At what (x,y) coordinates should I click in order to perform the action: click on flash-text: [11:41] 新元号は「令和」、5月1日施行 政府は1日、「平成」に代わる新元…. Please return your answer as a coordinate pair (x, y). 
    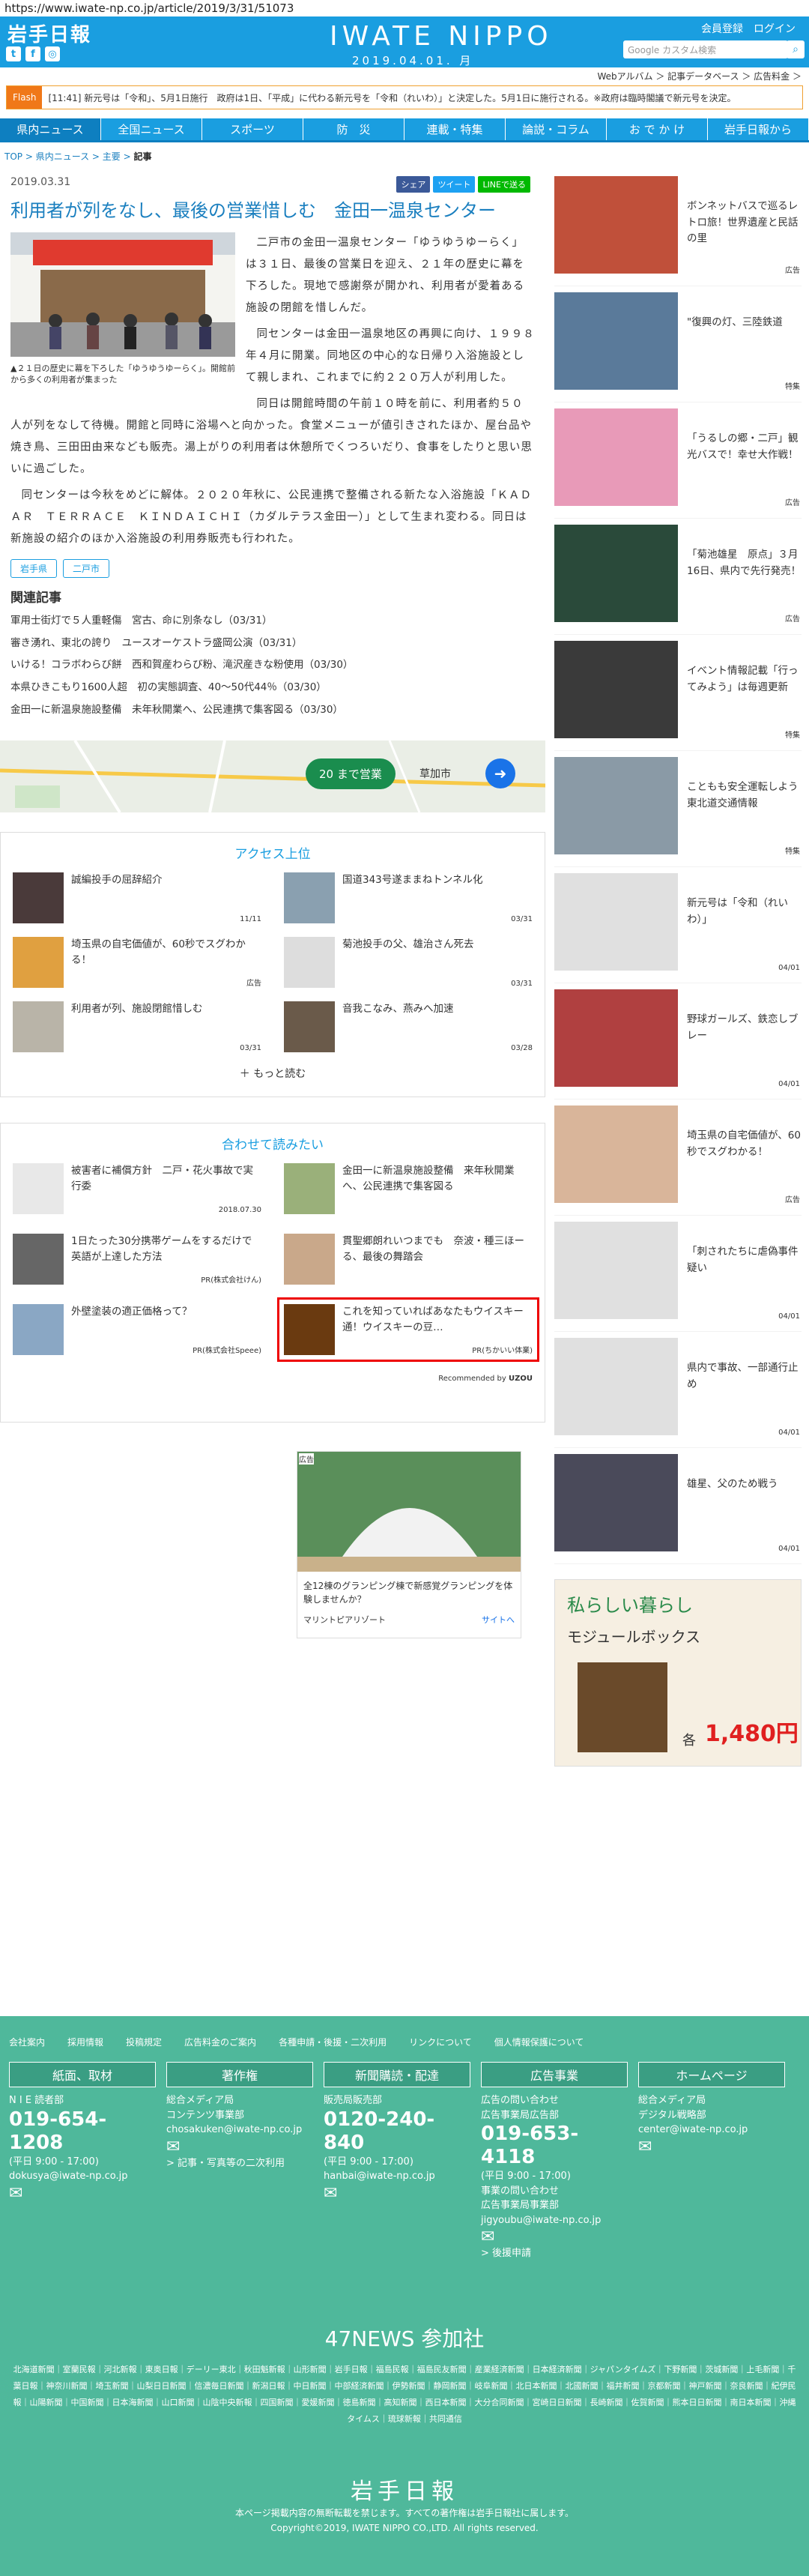
    Looking at the image, I should click on (392, 98).